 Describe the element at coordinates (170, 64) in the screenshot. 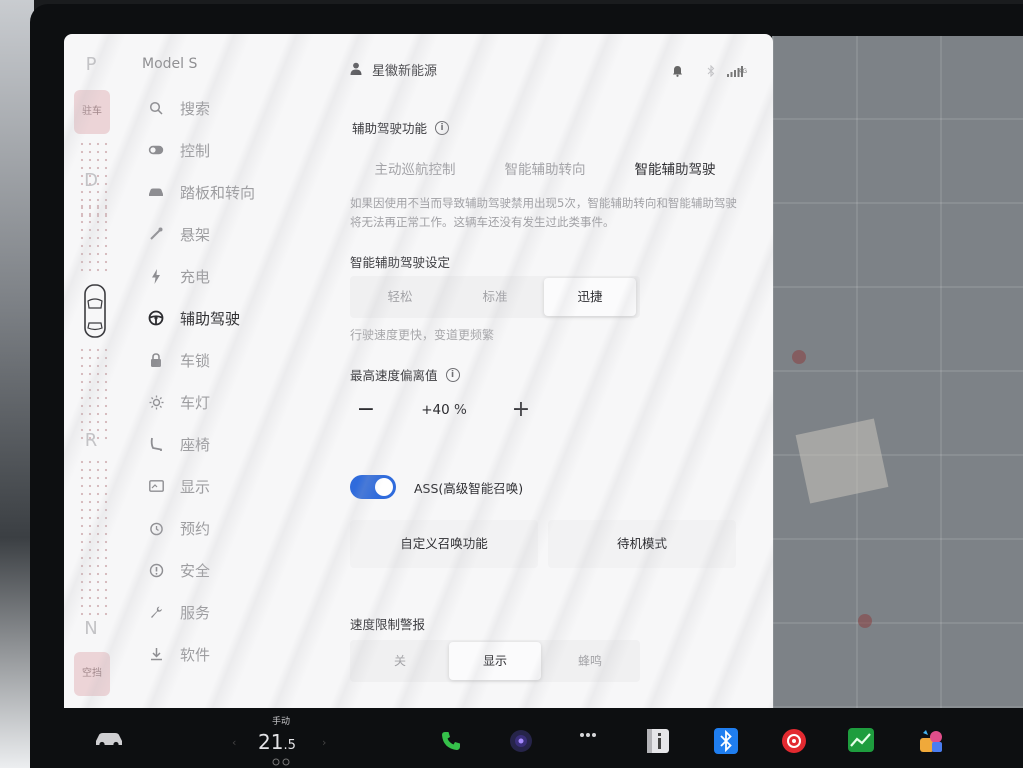

I see `model-name: Model S` at that location.